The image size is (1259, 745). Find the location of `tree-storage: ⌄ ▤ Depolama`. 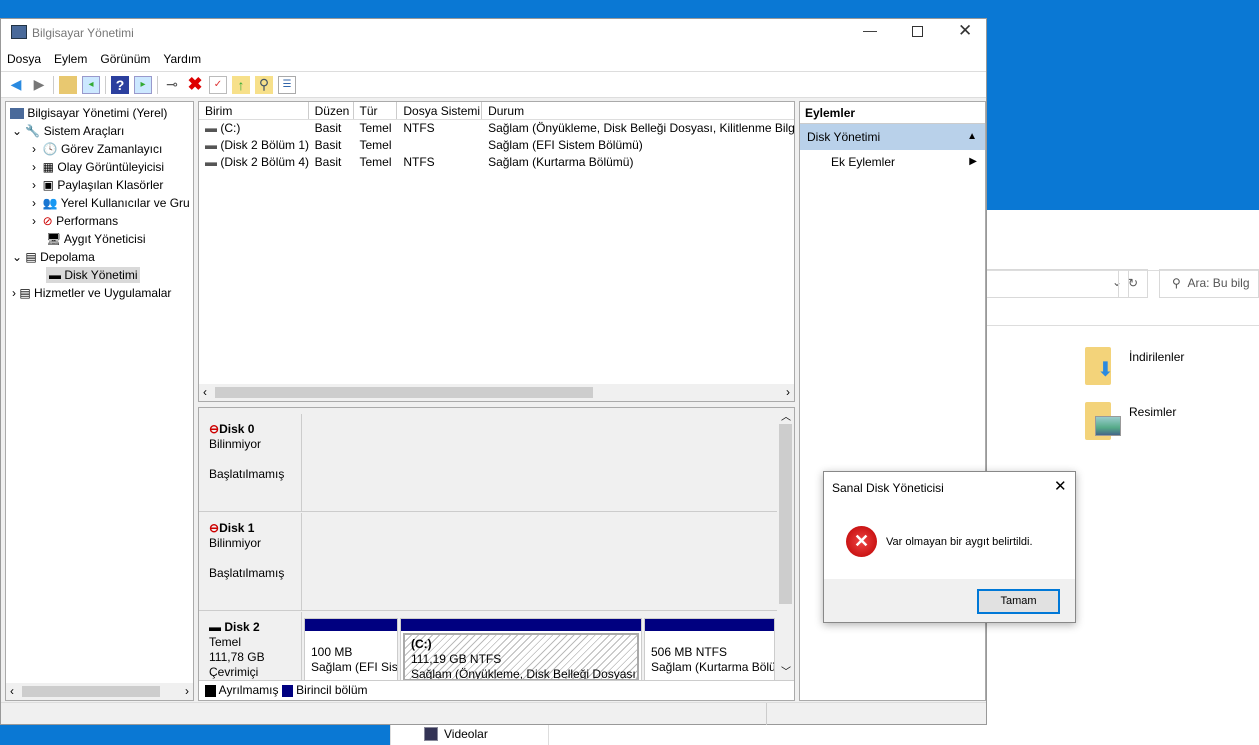

tree-storage: ⌄ ▤ Depolama is located at coordinates (99, 257).